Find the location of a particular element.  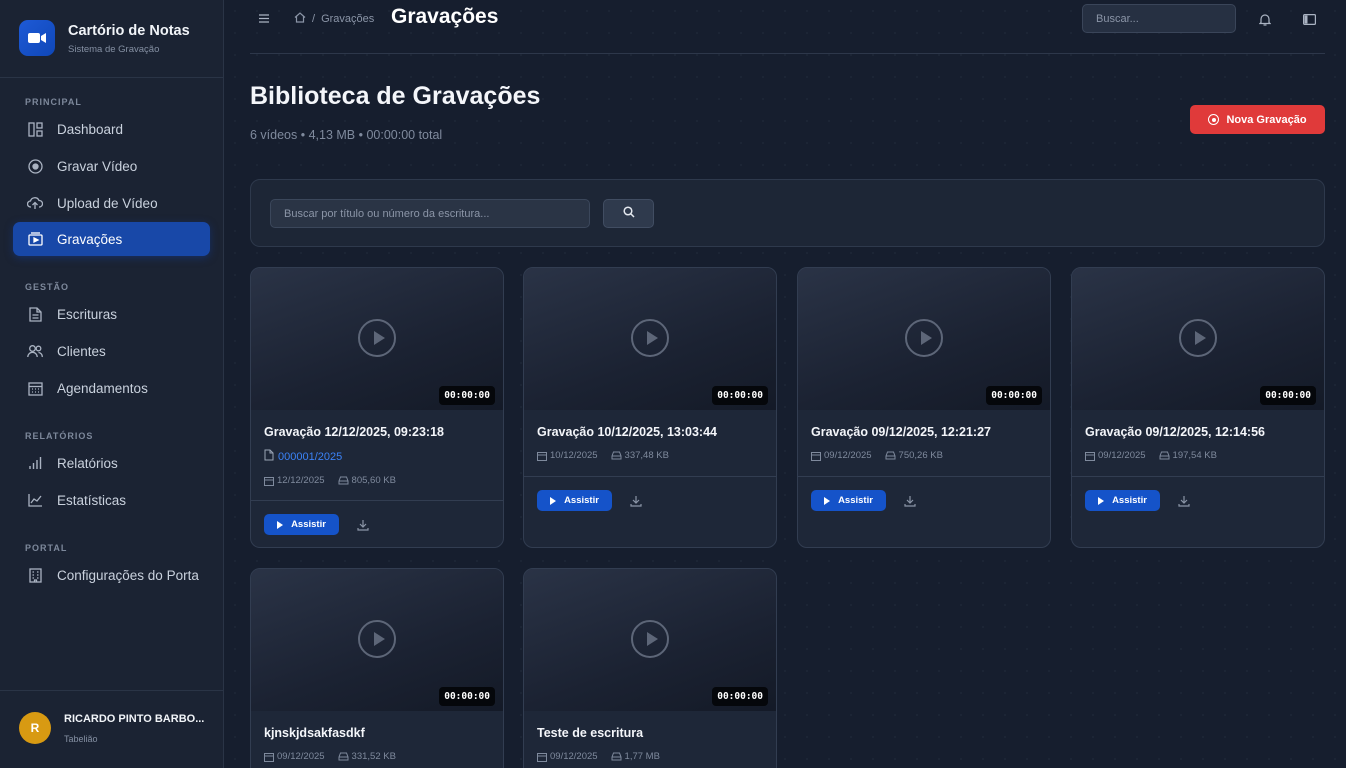

recording-size: 1,77 MB is located at coordinates (642, 756).